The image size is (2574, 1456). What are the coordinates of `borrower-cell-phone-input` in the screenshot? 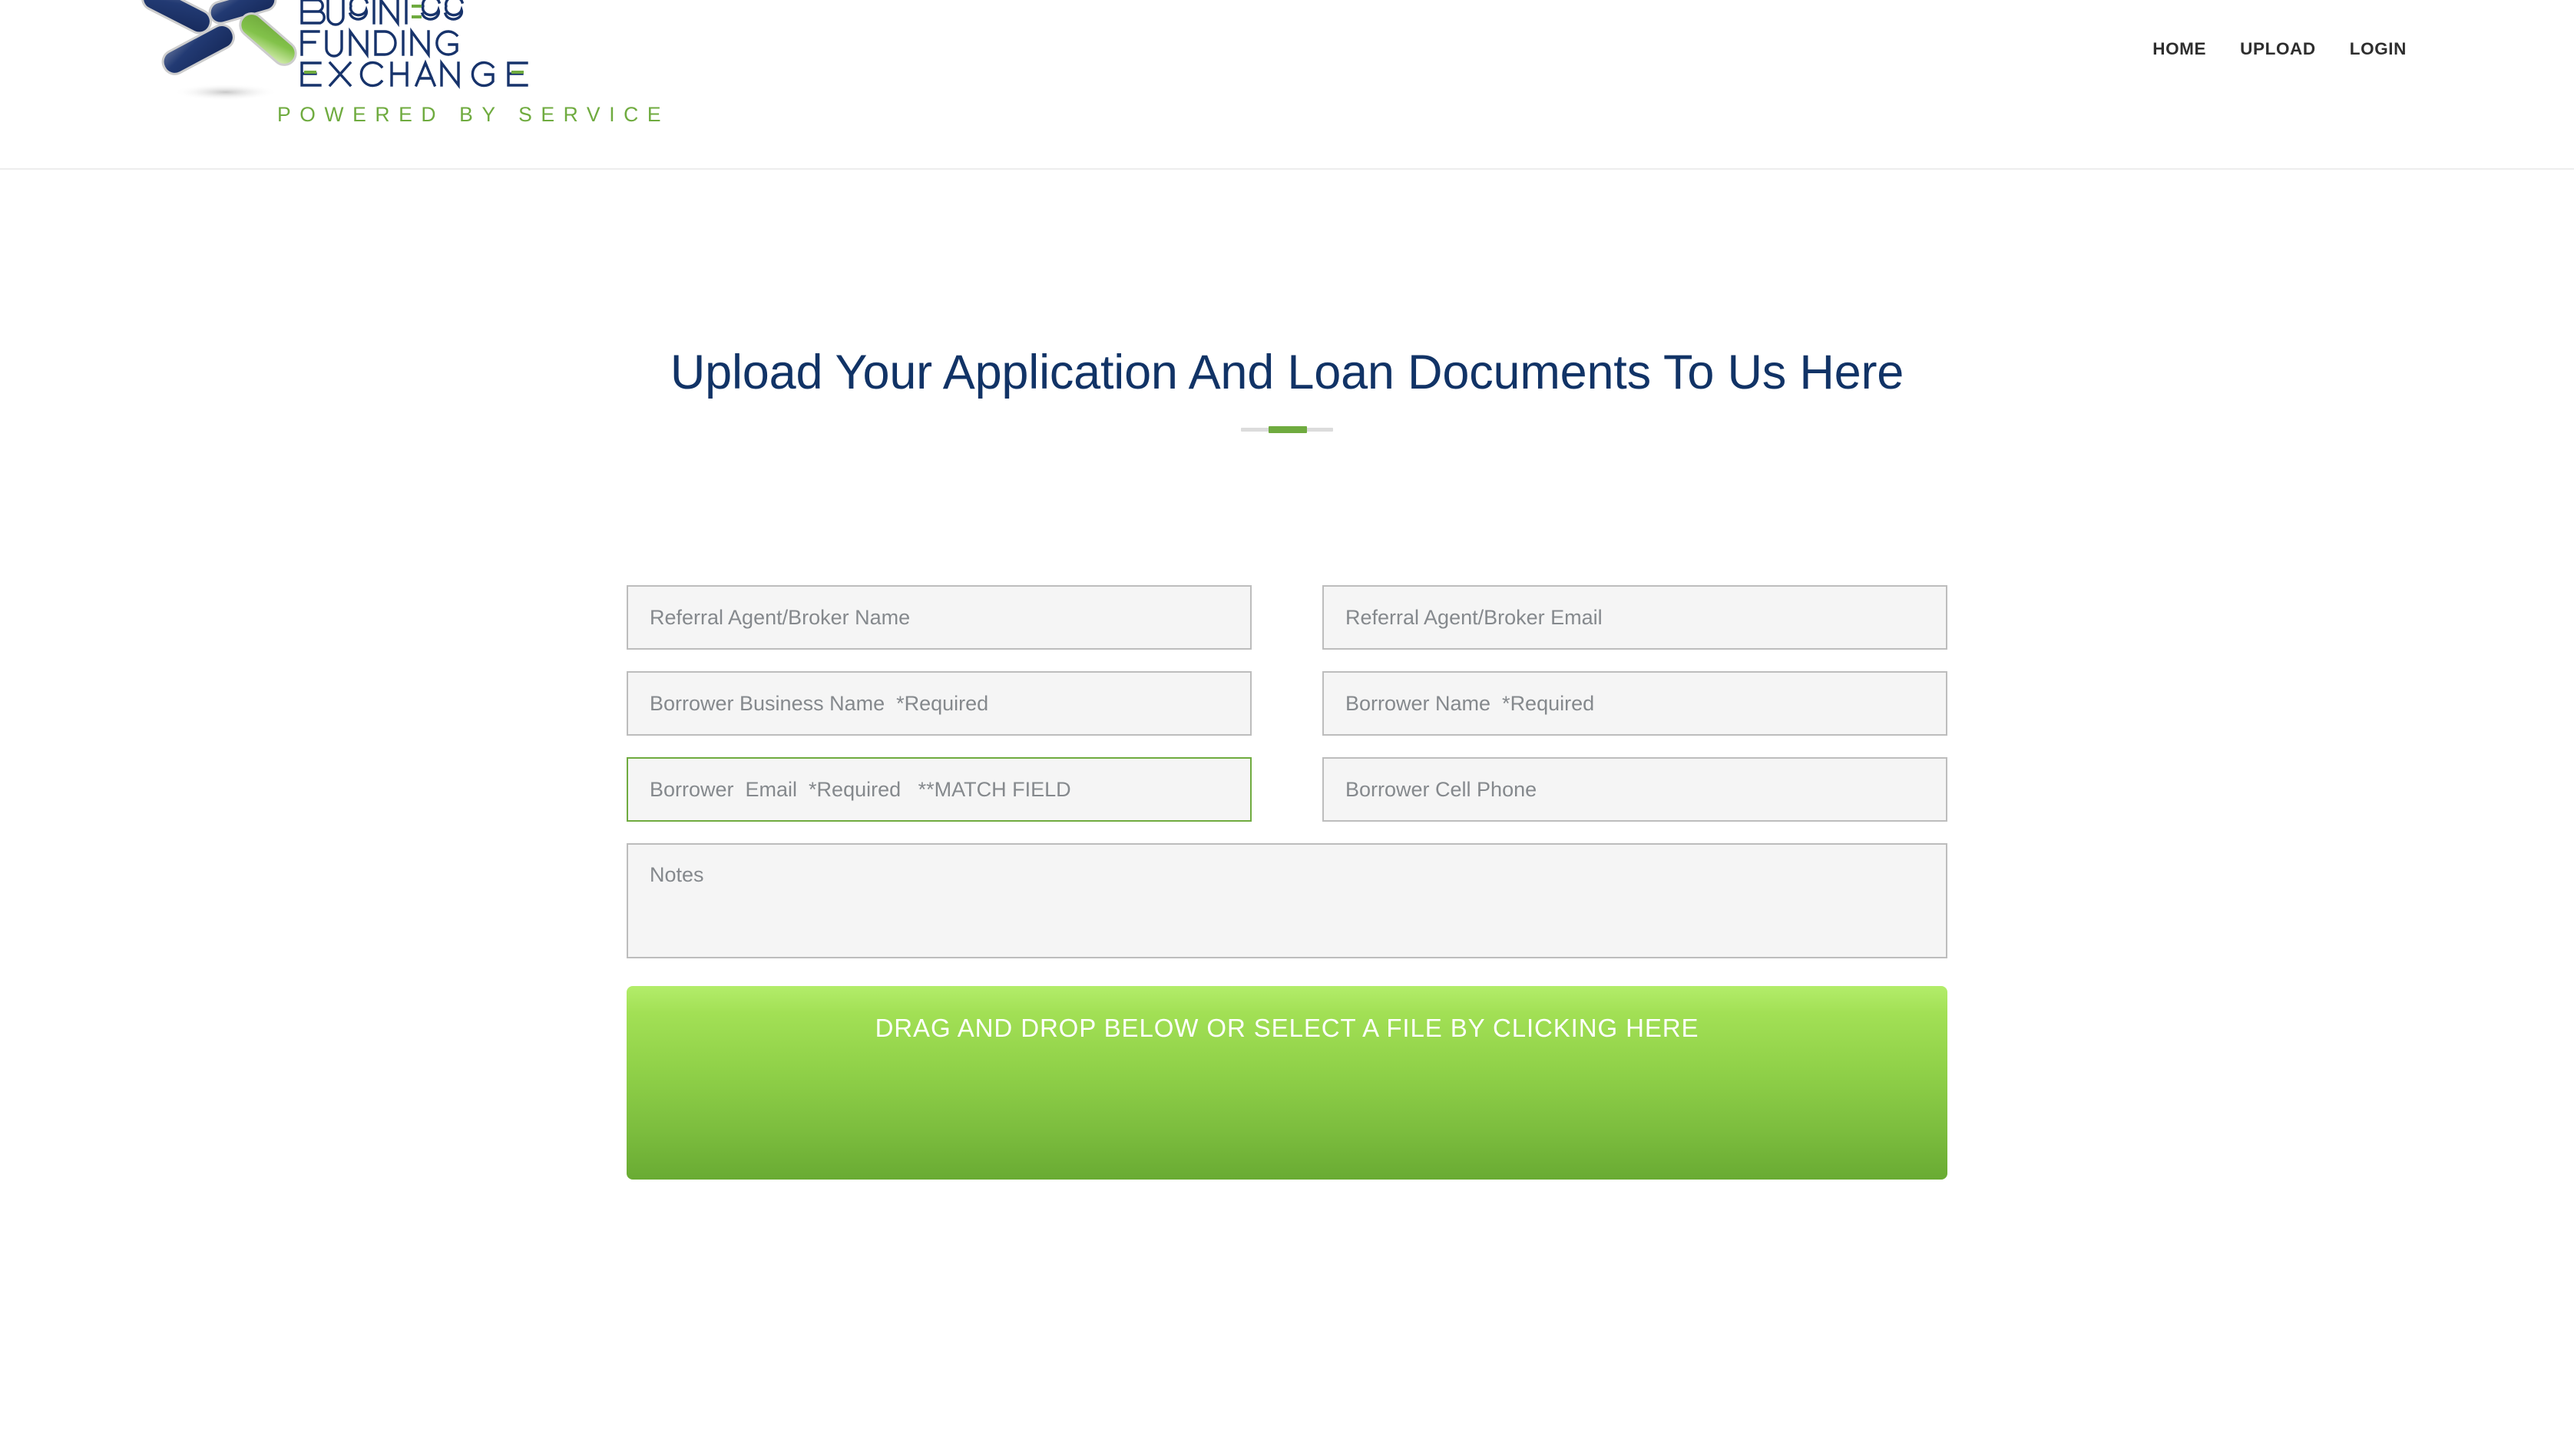 It's located at (1634, 789).